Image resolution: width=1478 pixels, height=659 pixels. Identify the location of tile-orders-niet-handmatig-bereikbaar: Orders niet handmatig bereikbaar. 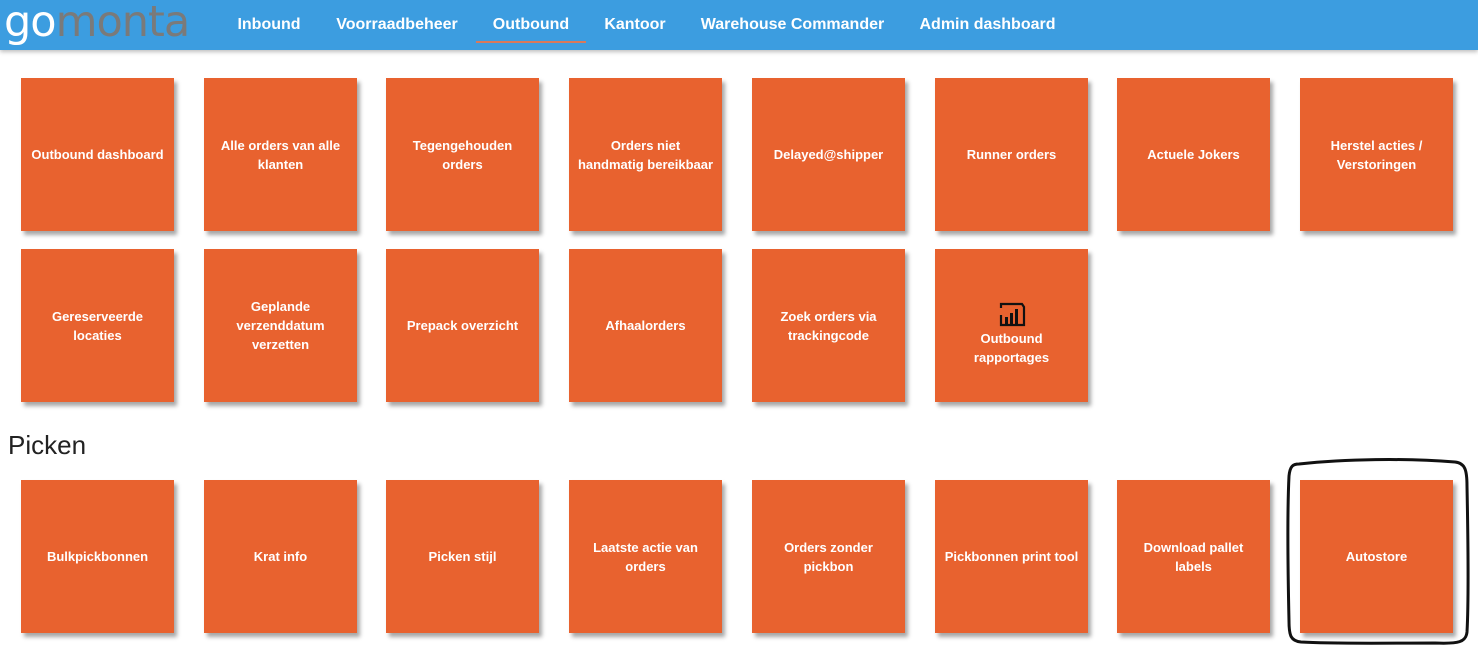
(645, 154).